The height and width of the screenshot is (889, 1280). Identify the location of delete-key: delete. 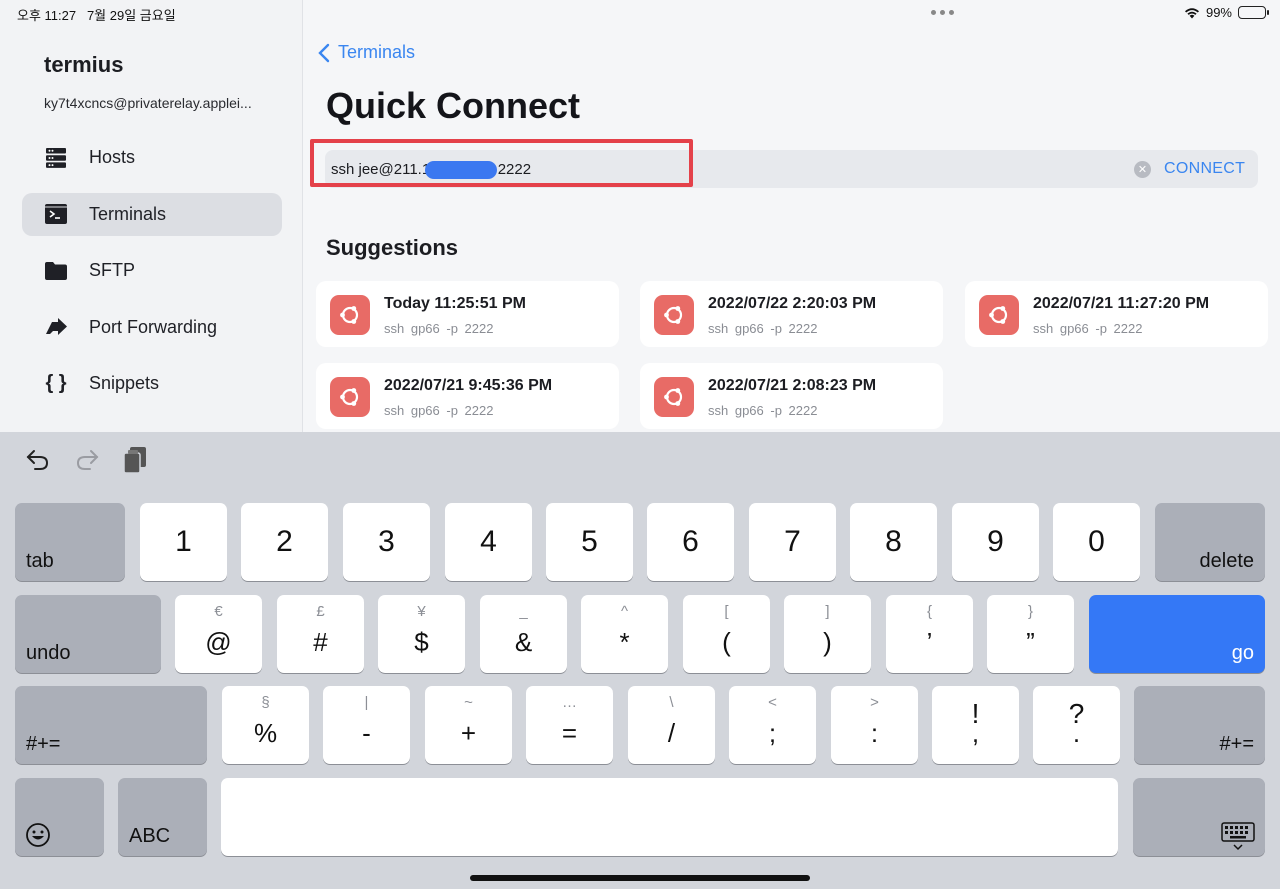
(1210, 542).